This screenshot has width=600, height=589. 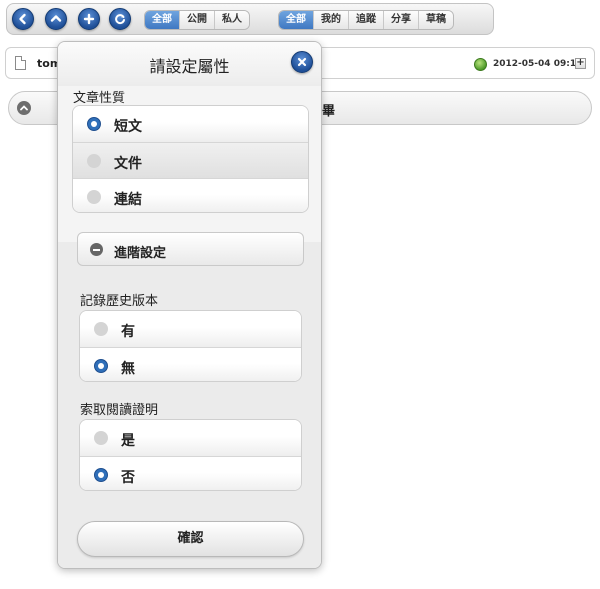 I want to click on article-type-option-short: 短文, so click(x=190, y=124).